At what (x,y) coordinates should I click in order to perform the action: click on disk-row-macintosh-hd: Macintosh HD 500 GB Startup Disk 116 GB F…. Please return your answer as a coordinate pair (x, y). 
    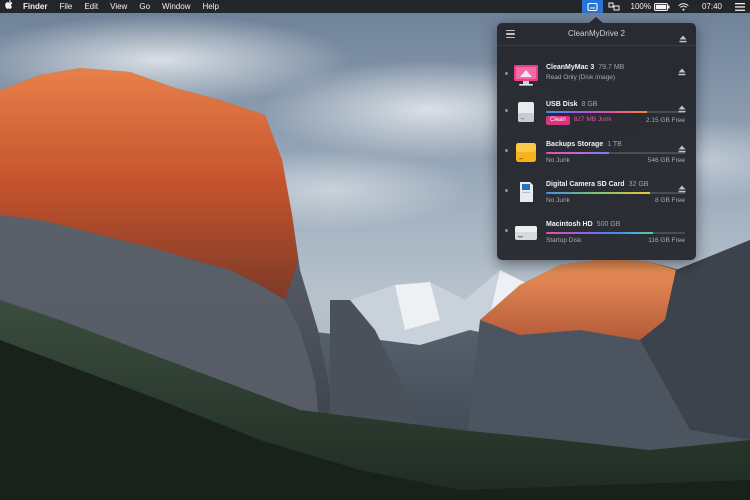
    Looking at the image, I should click on (596, 232).